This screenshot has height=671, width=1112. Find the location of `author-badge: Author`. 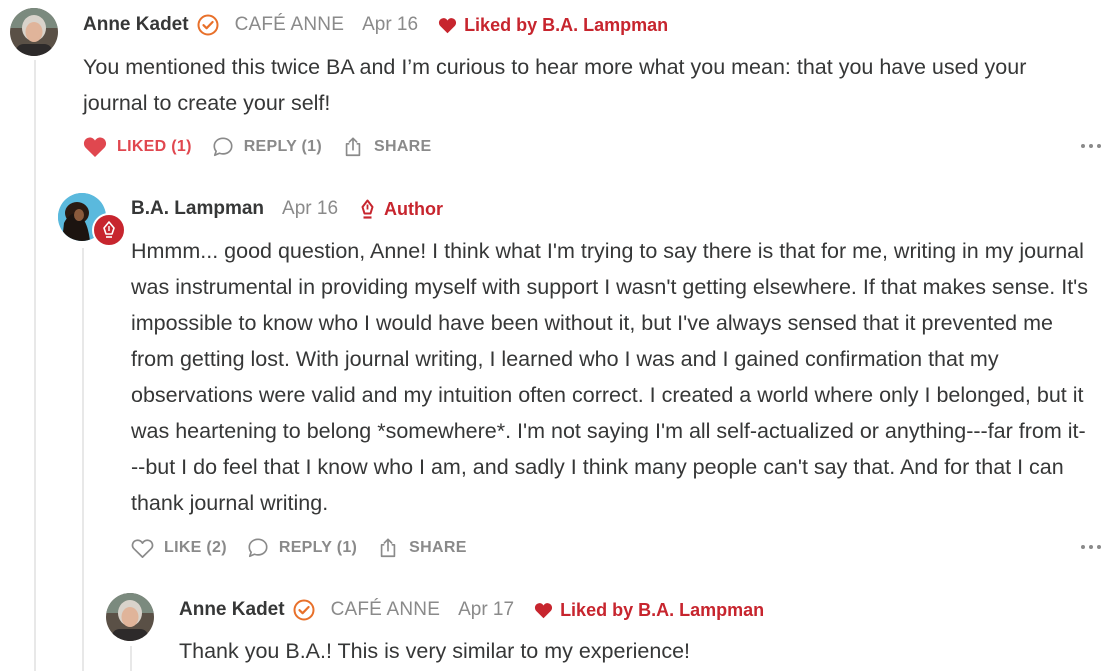

author-badge: Author is located at coordinates (401, 209).